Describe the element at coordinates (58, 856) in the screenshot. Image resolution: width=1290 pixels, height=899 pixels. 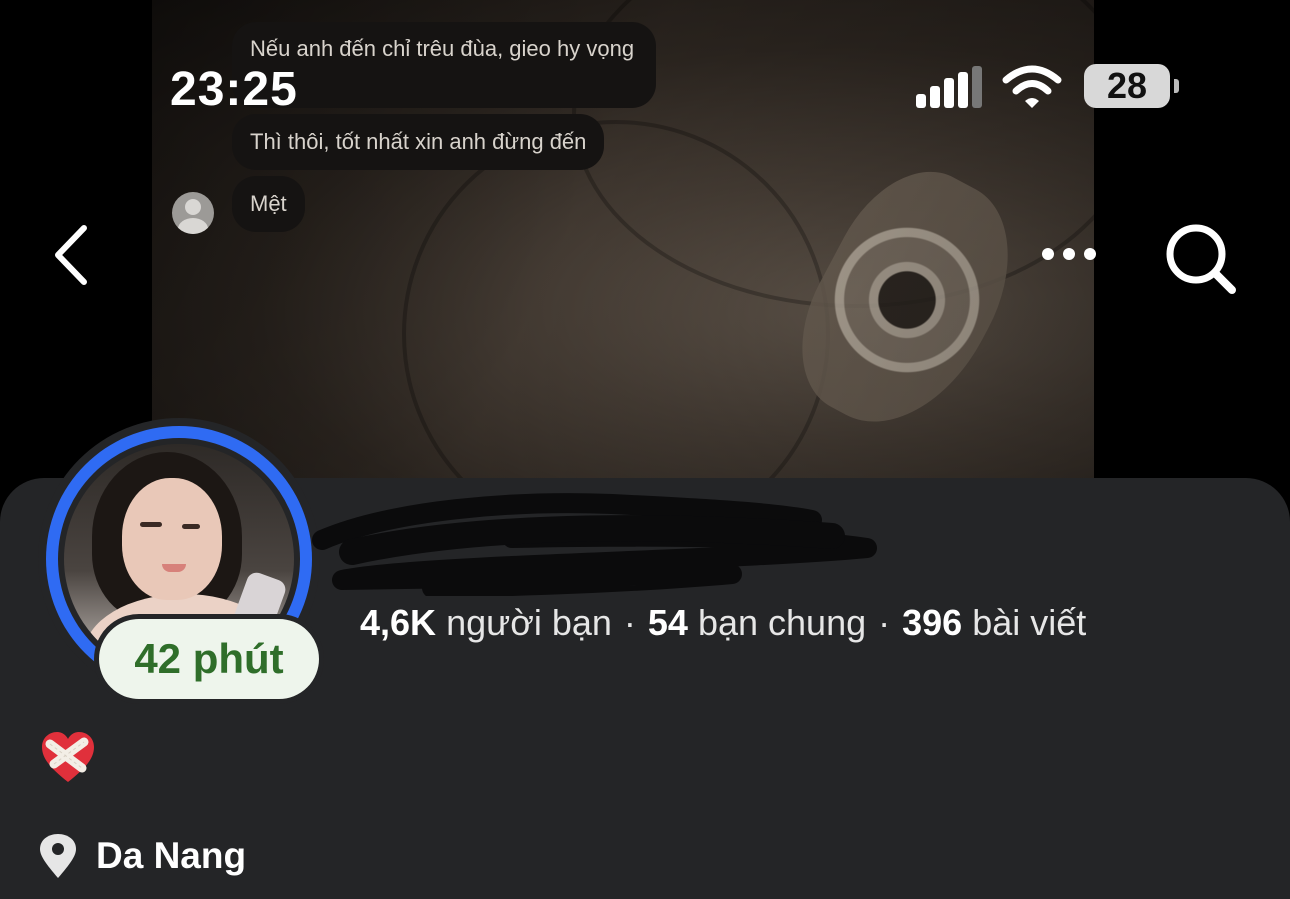
I see `location-pin-icon` at that location.